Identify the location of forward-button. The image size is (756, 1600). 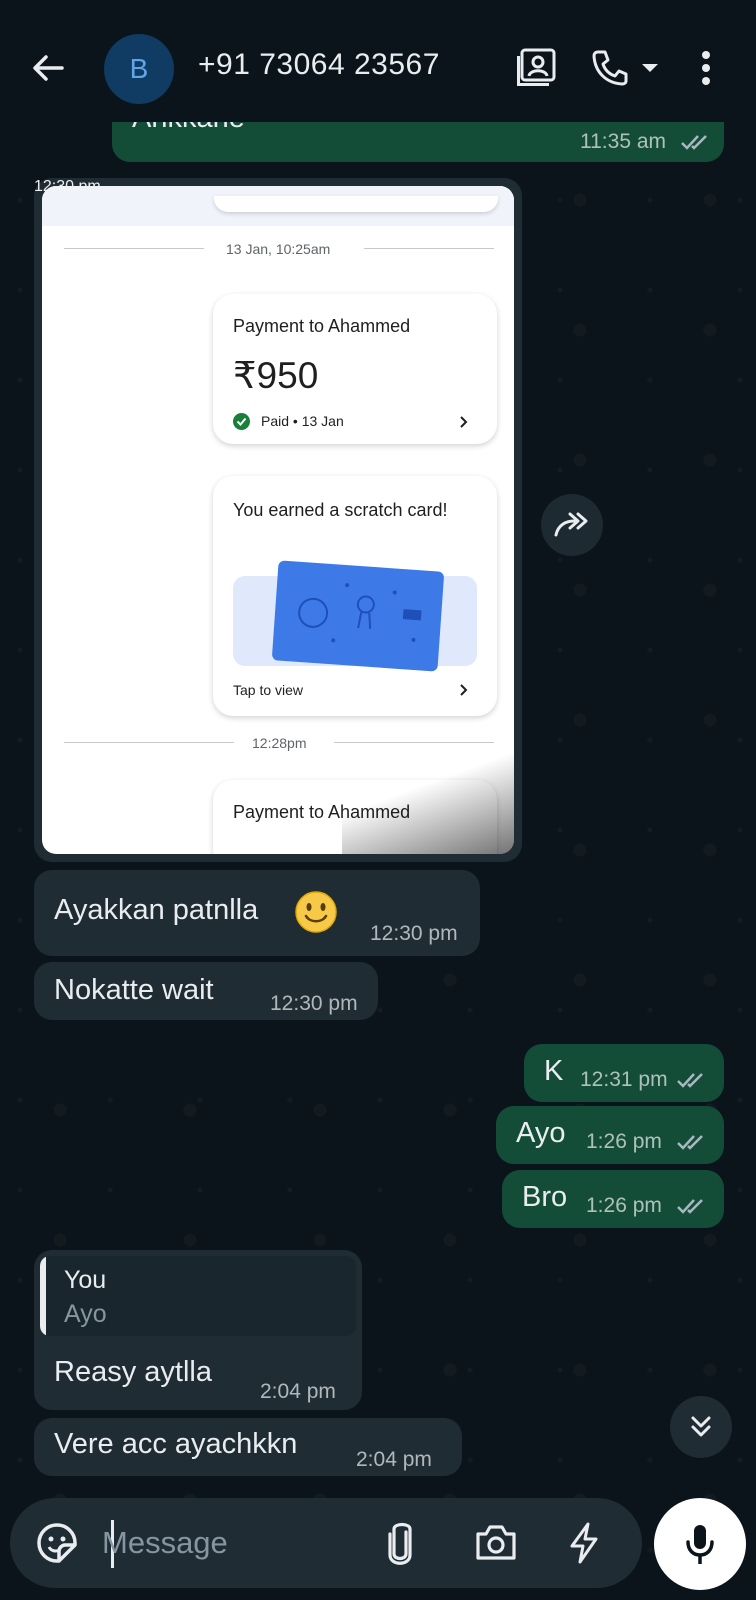
(572, 525).